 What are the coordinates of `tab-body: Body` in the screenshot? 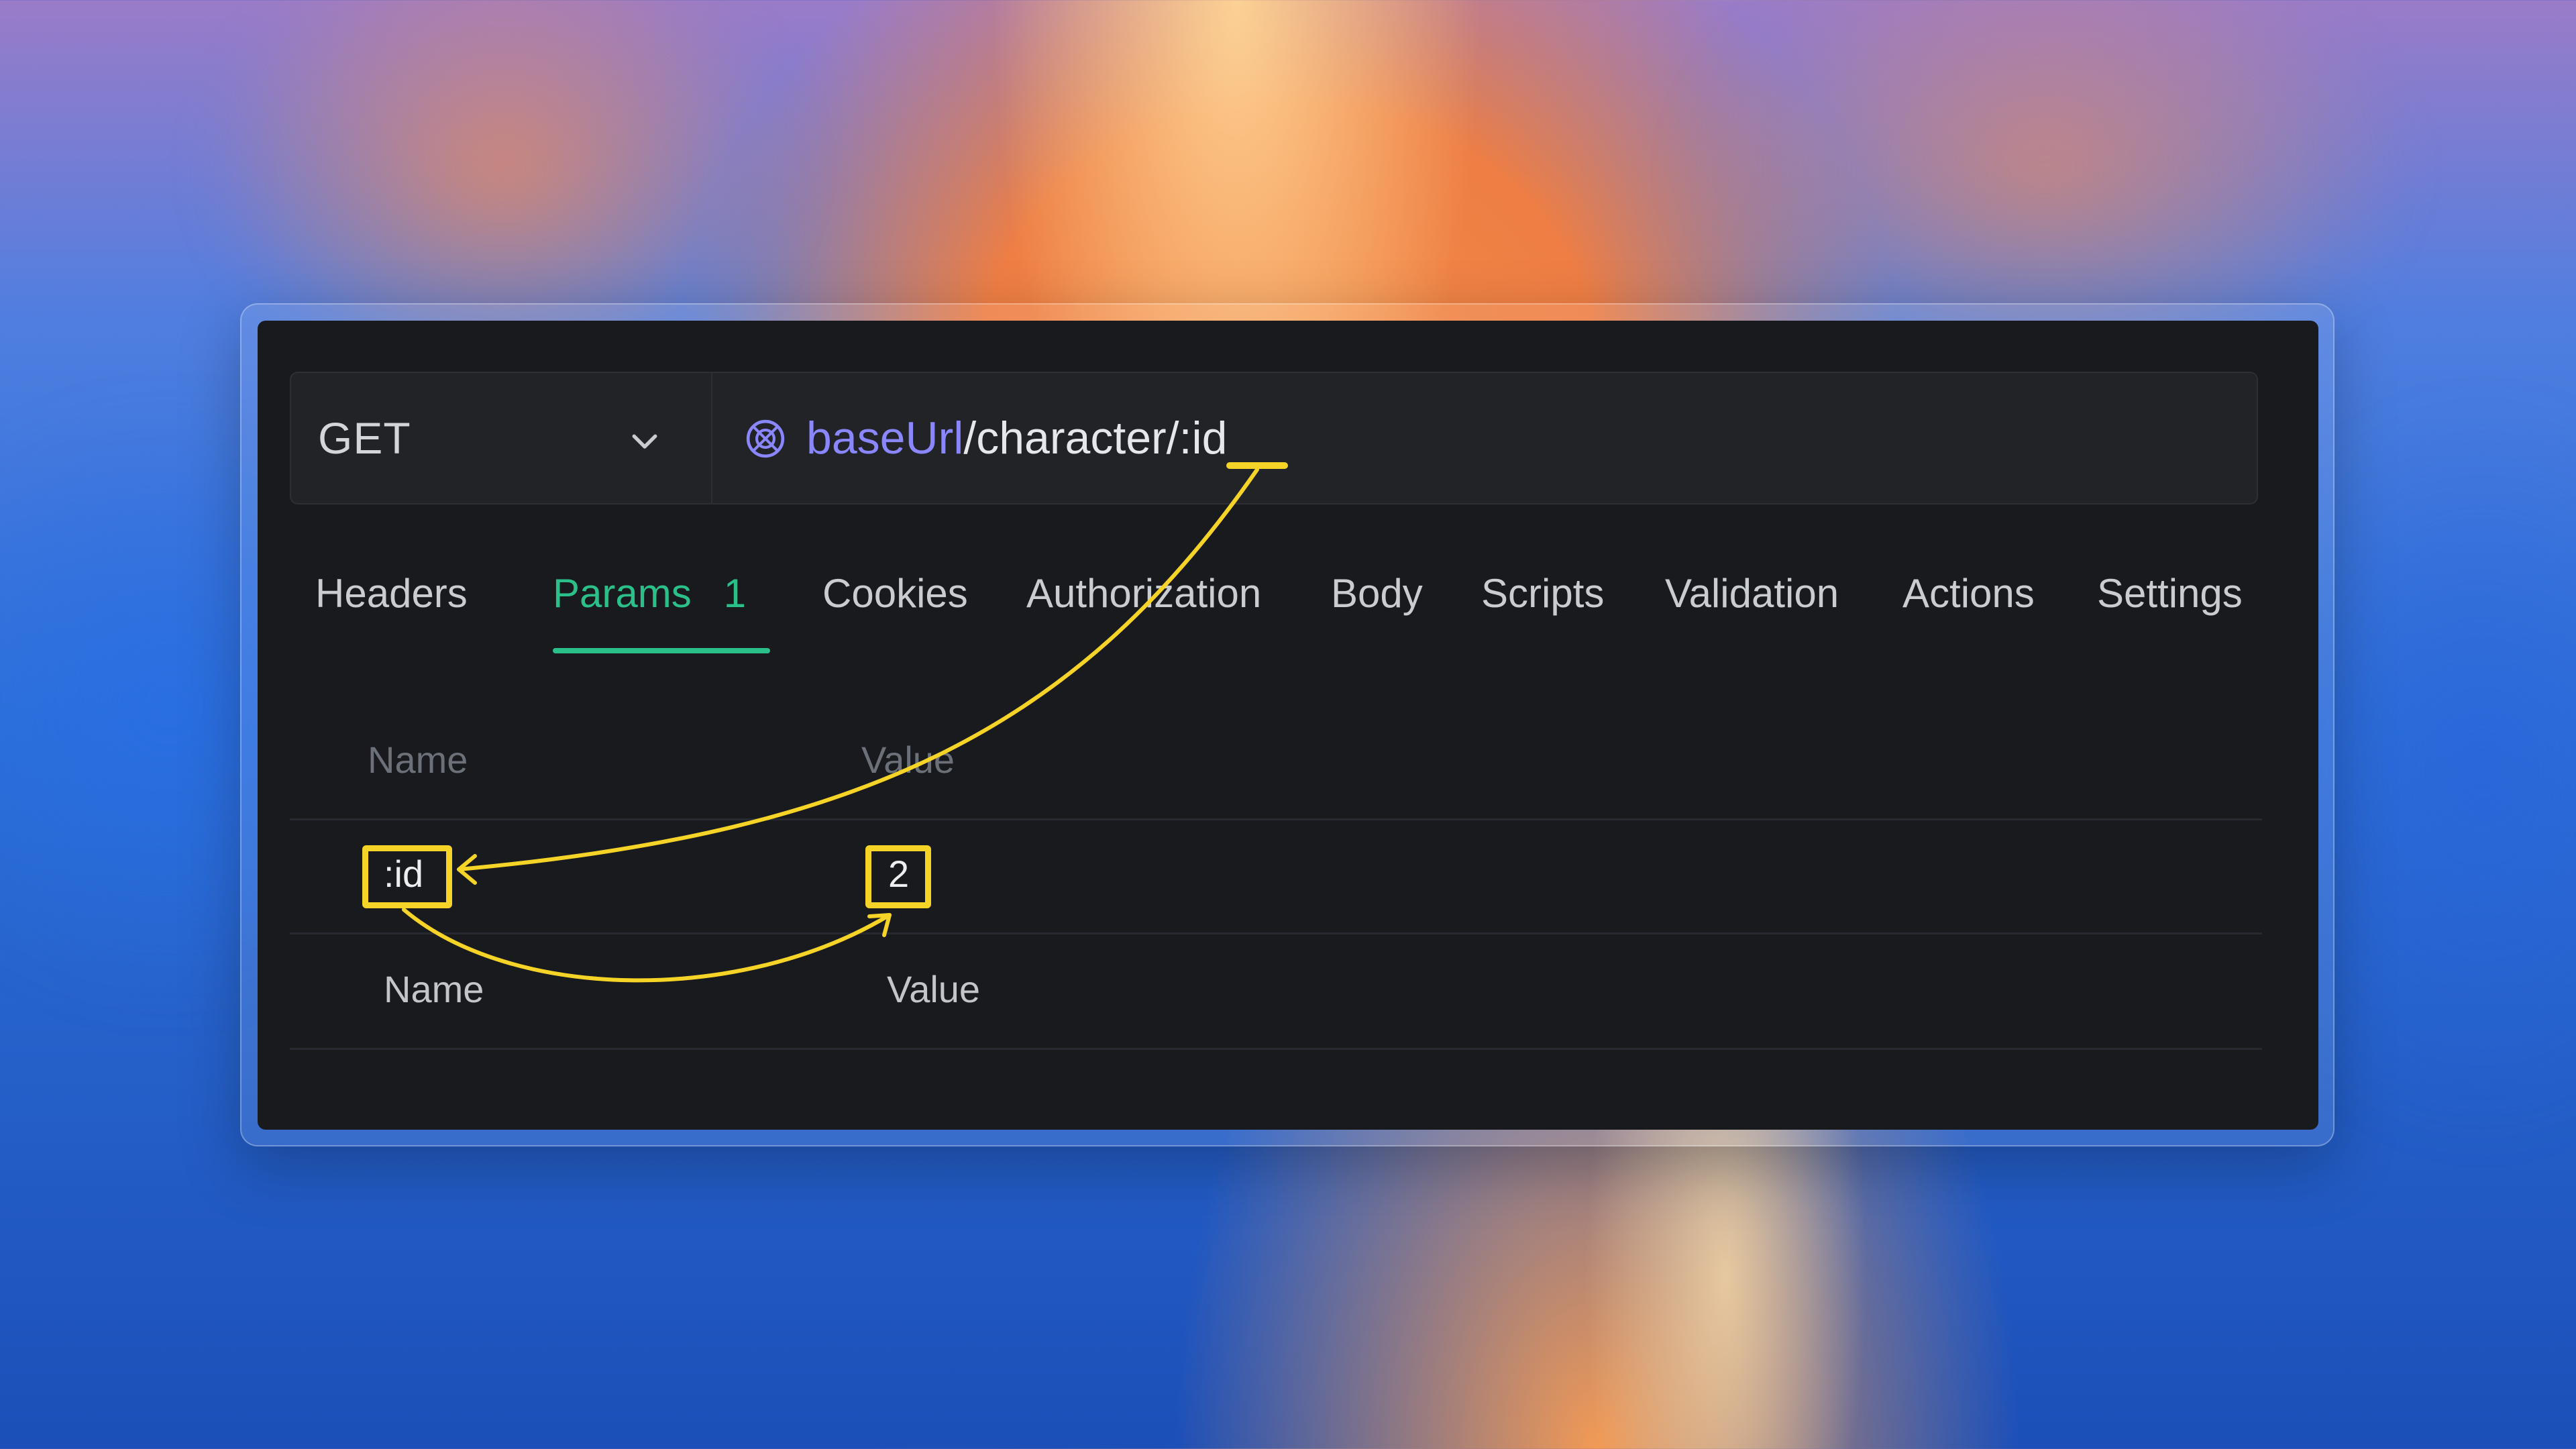 It's located at (1377, 593).